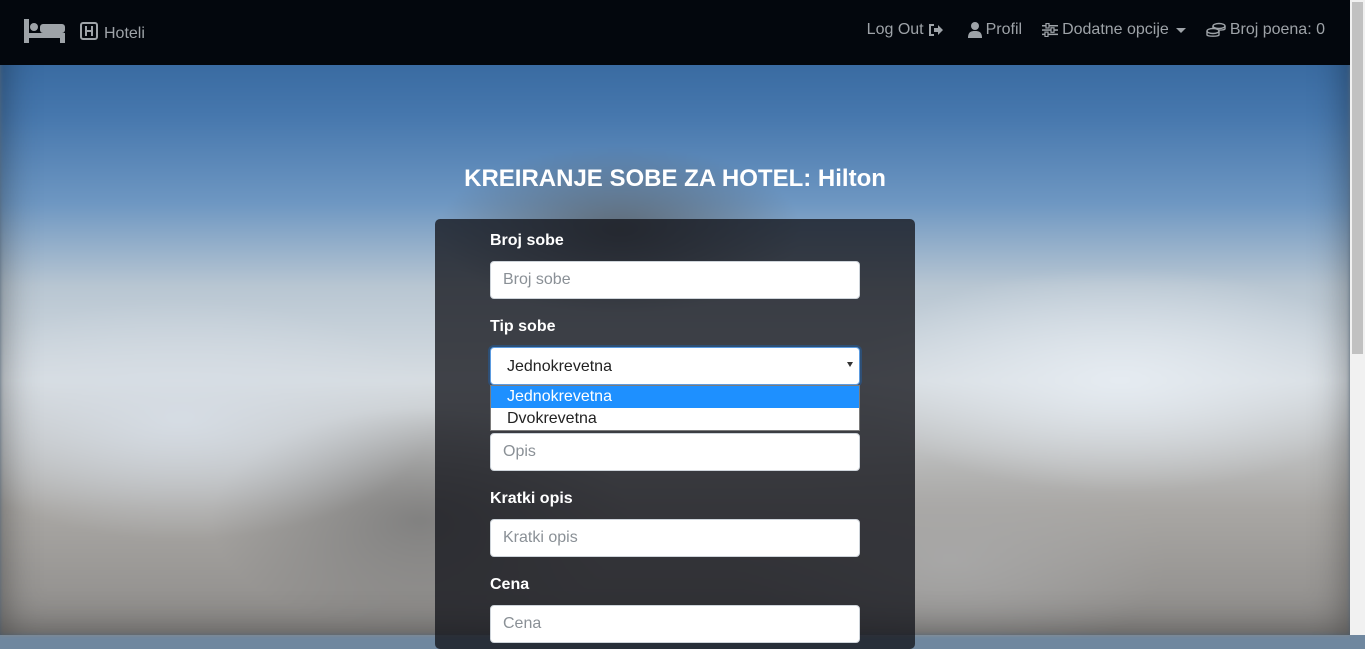 This screenshot has width=1365, height=649. I want to click on profile-link: Profil, so click(993, 30).